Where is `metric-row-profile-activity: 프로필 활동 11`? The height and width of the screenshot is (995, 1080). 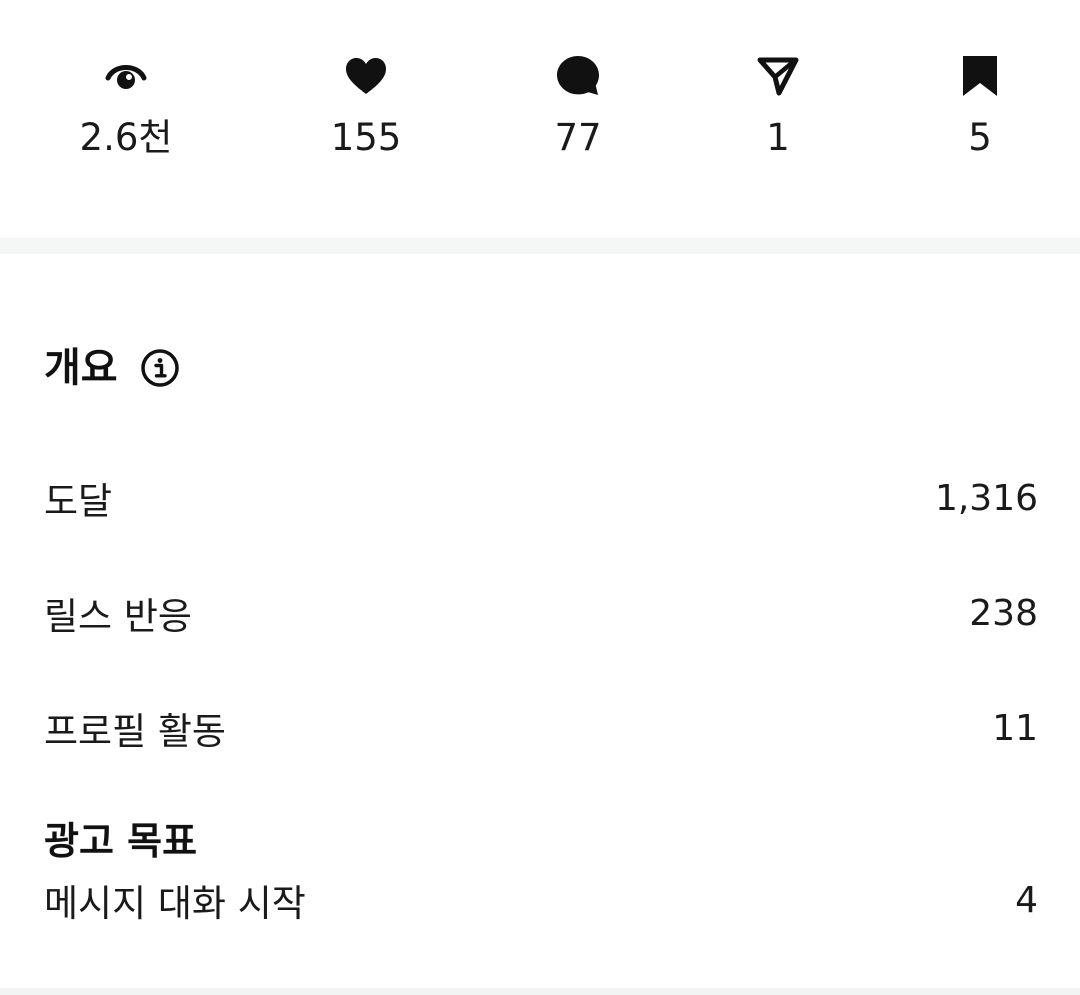 metric-row-profile-activity: 프로필 활동 11 is located at coordinates (541, 728).